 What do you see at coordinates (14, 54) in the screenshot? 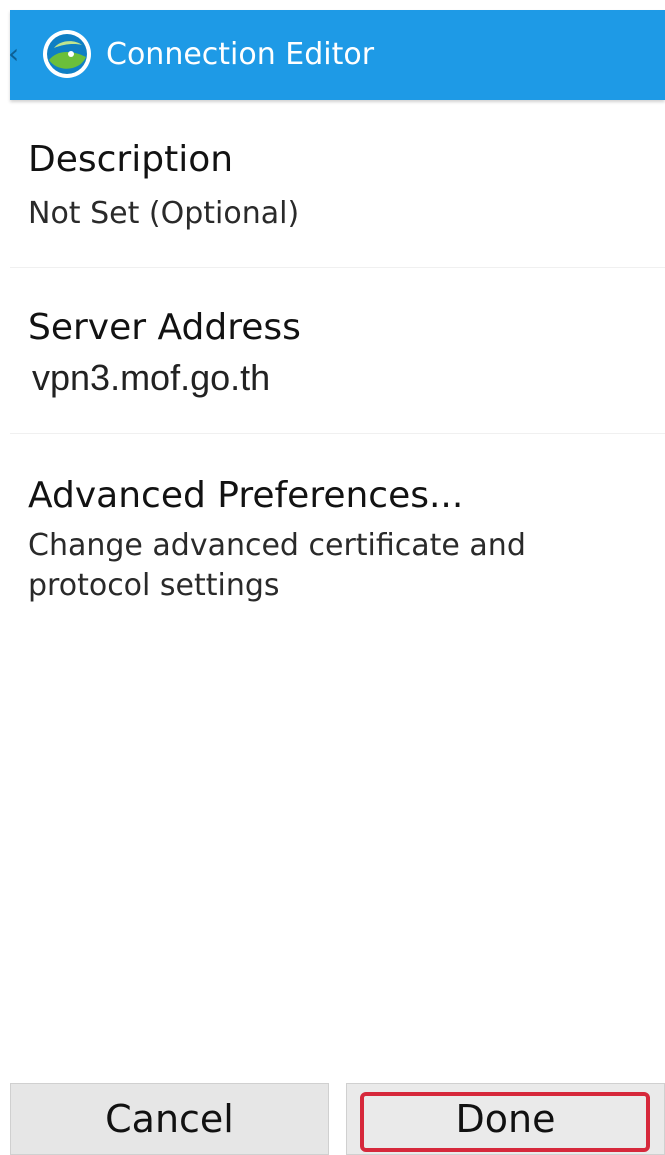
I see `back-caret-icon: ‹` at bounding box center [14, 54].